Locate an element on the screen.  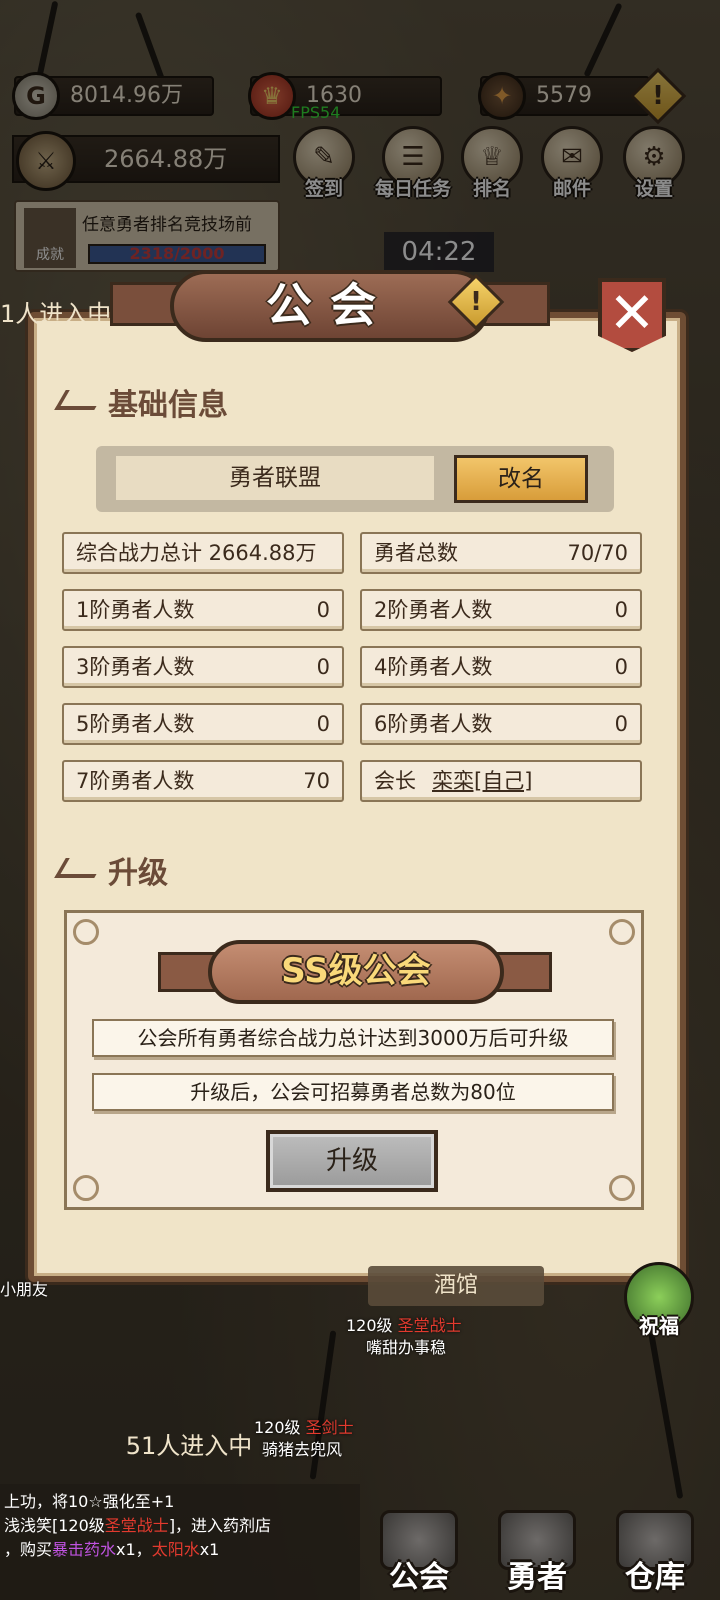
guild-tier-title: SS级公会 is located at coordinates (356, 972).